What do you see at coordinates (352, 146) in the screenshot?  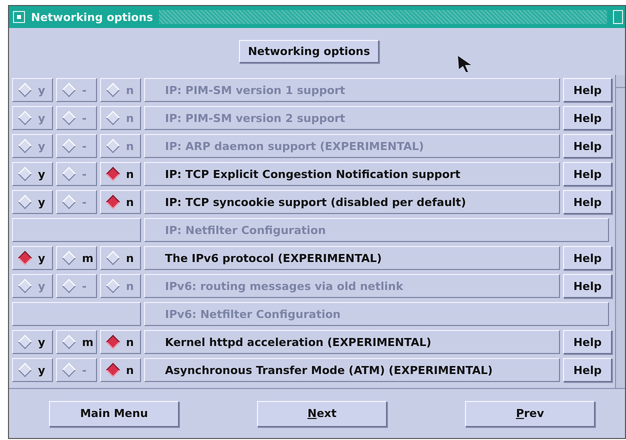 I see `option-label: IP: ARP daemon support (EXPERIMENTAL)` at bounding box center [352, 146].